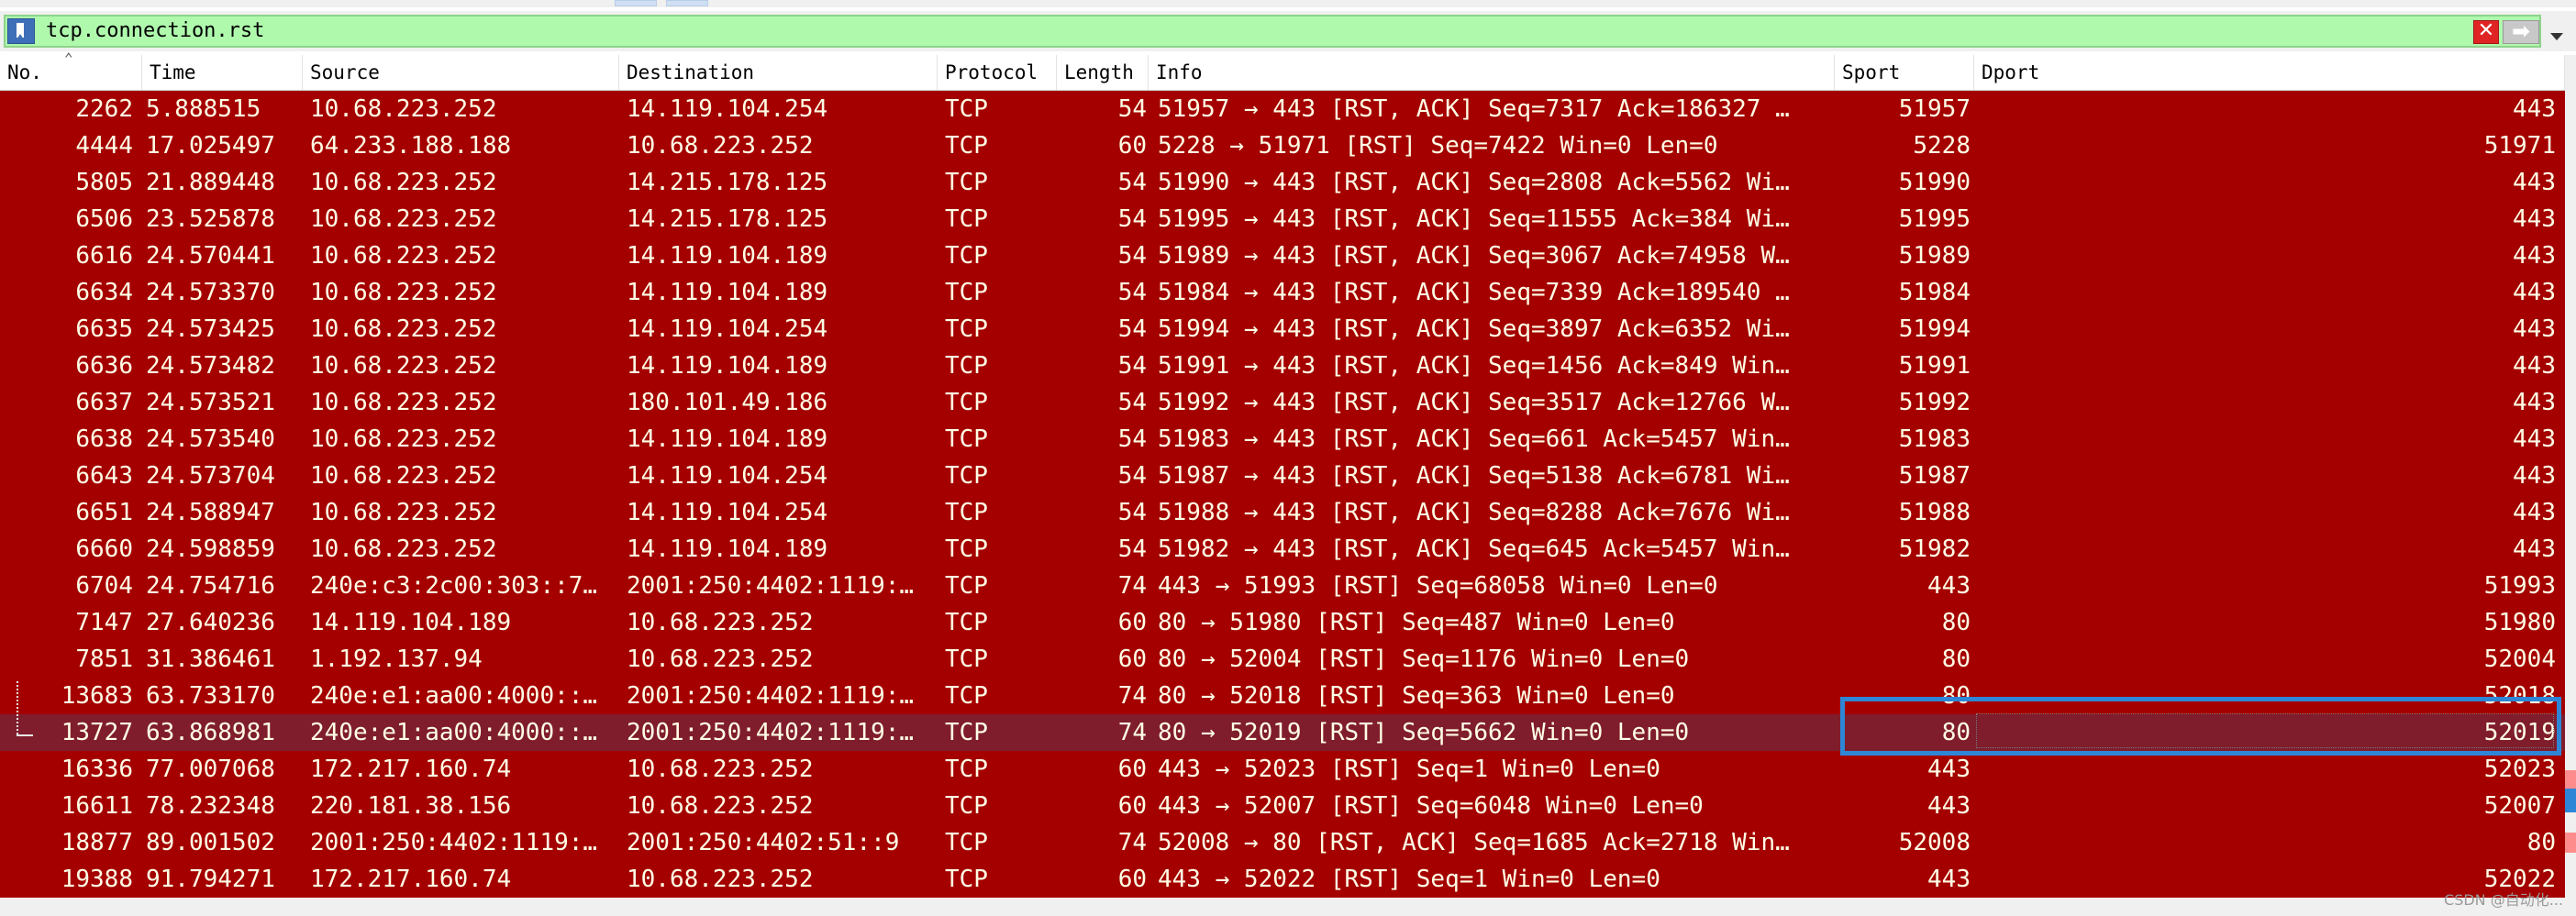 The width and height of the screenshot is (2576, 916). I want to click on column-header-info: Info, so click(1492, 72).